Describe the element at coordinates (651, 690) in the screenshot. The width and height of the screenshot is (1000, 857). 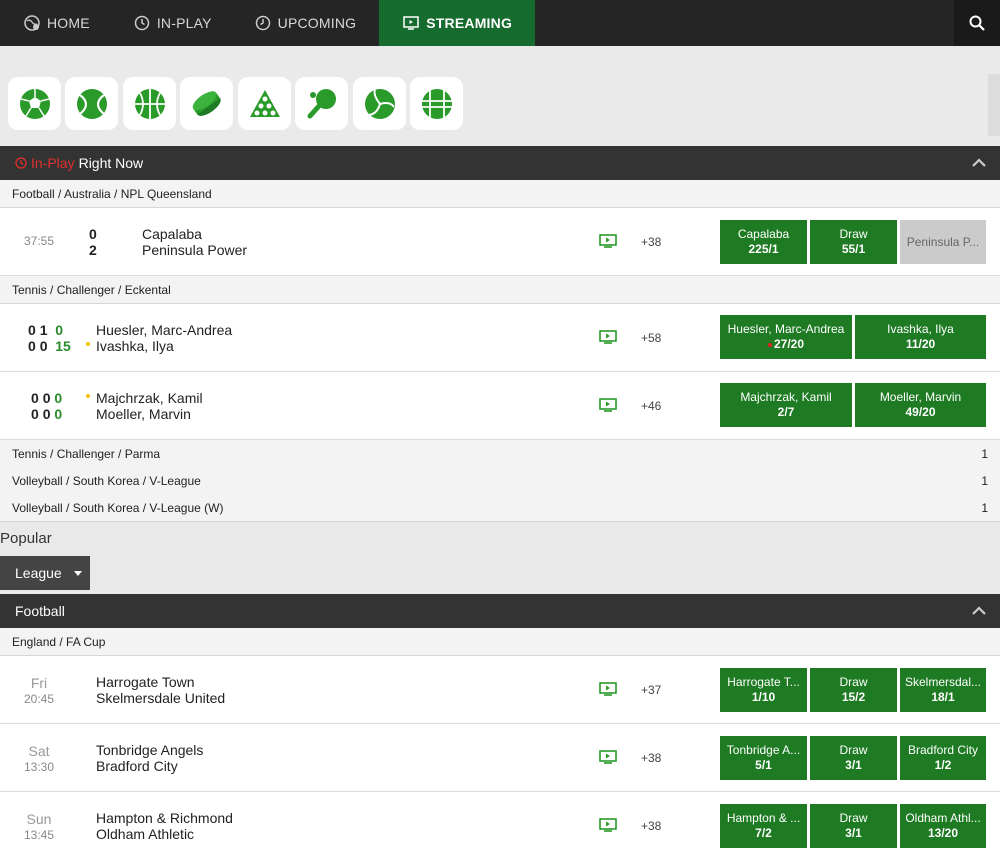
I see `more-markets-link: +37` at that location.